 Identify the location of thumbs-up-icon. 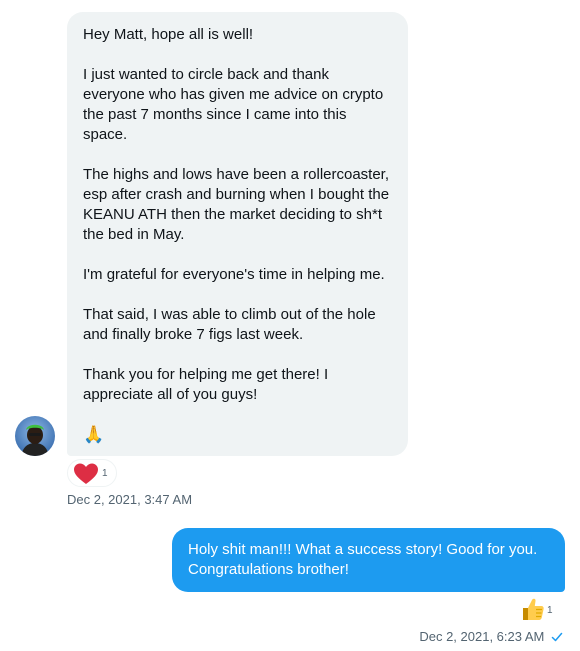
(533, 609).